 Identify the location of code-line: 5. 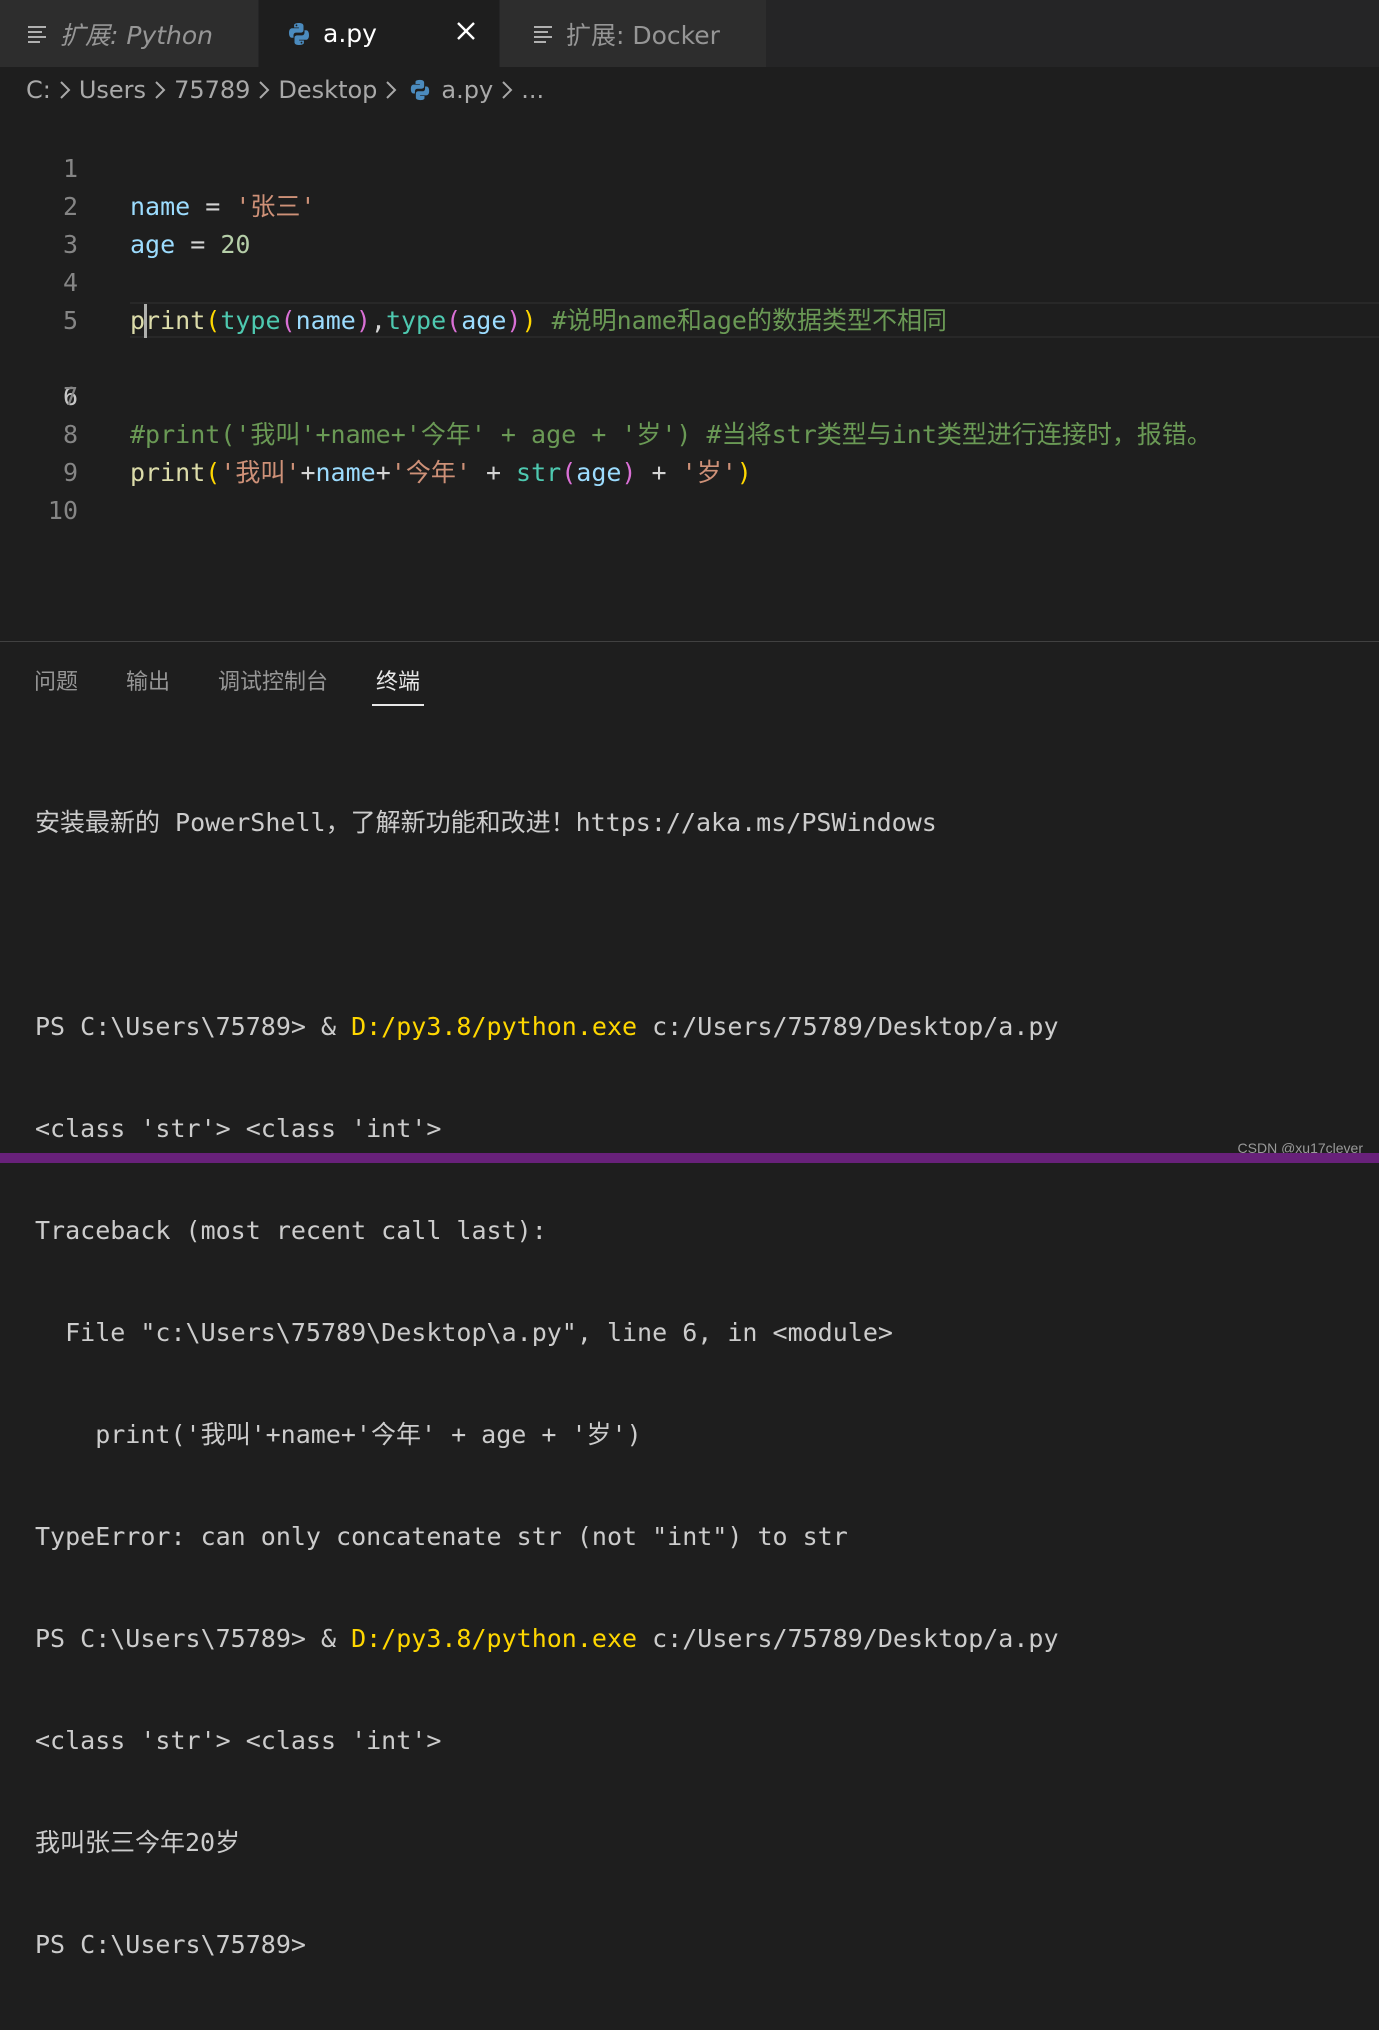
(689, 299).